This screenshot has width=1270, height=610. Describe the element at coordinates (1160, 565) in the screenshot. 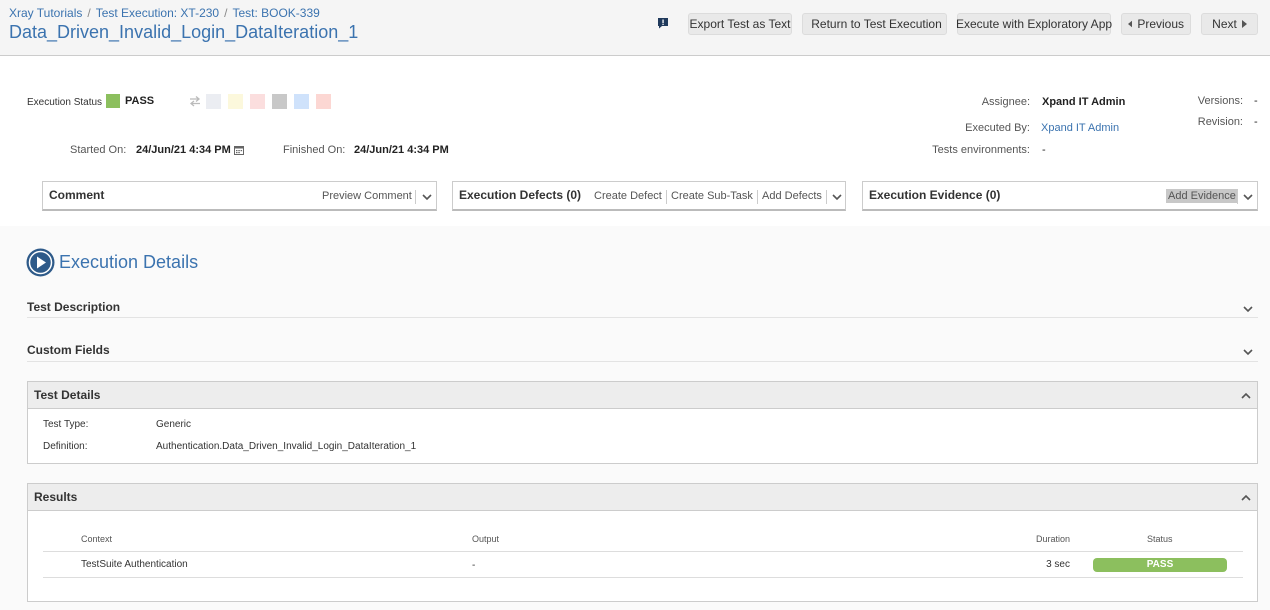

I see `result-status-badge: PASS` at that location.